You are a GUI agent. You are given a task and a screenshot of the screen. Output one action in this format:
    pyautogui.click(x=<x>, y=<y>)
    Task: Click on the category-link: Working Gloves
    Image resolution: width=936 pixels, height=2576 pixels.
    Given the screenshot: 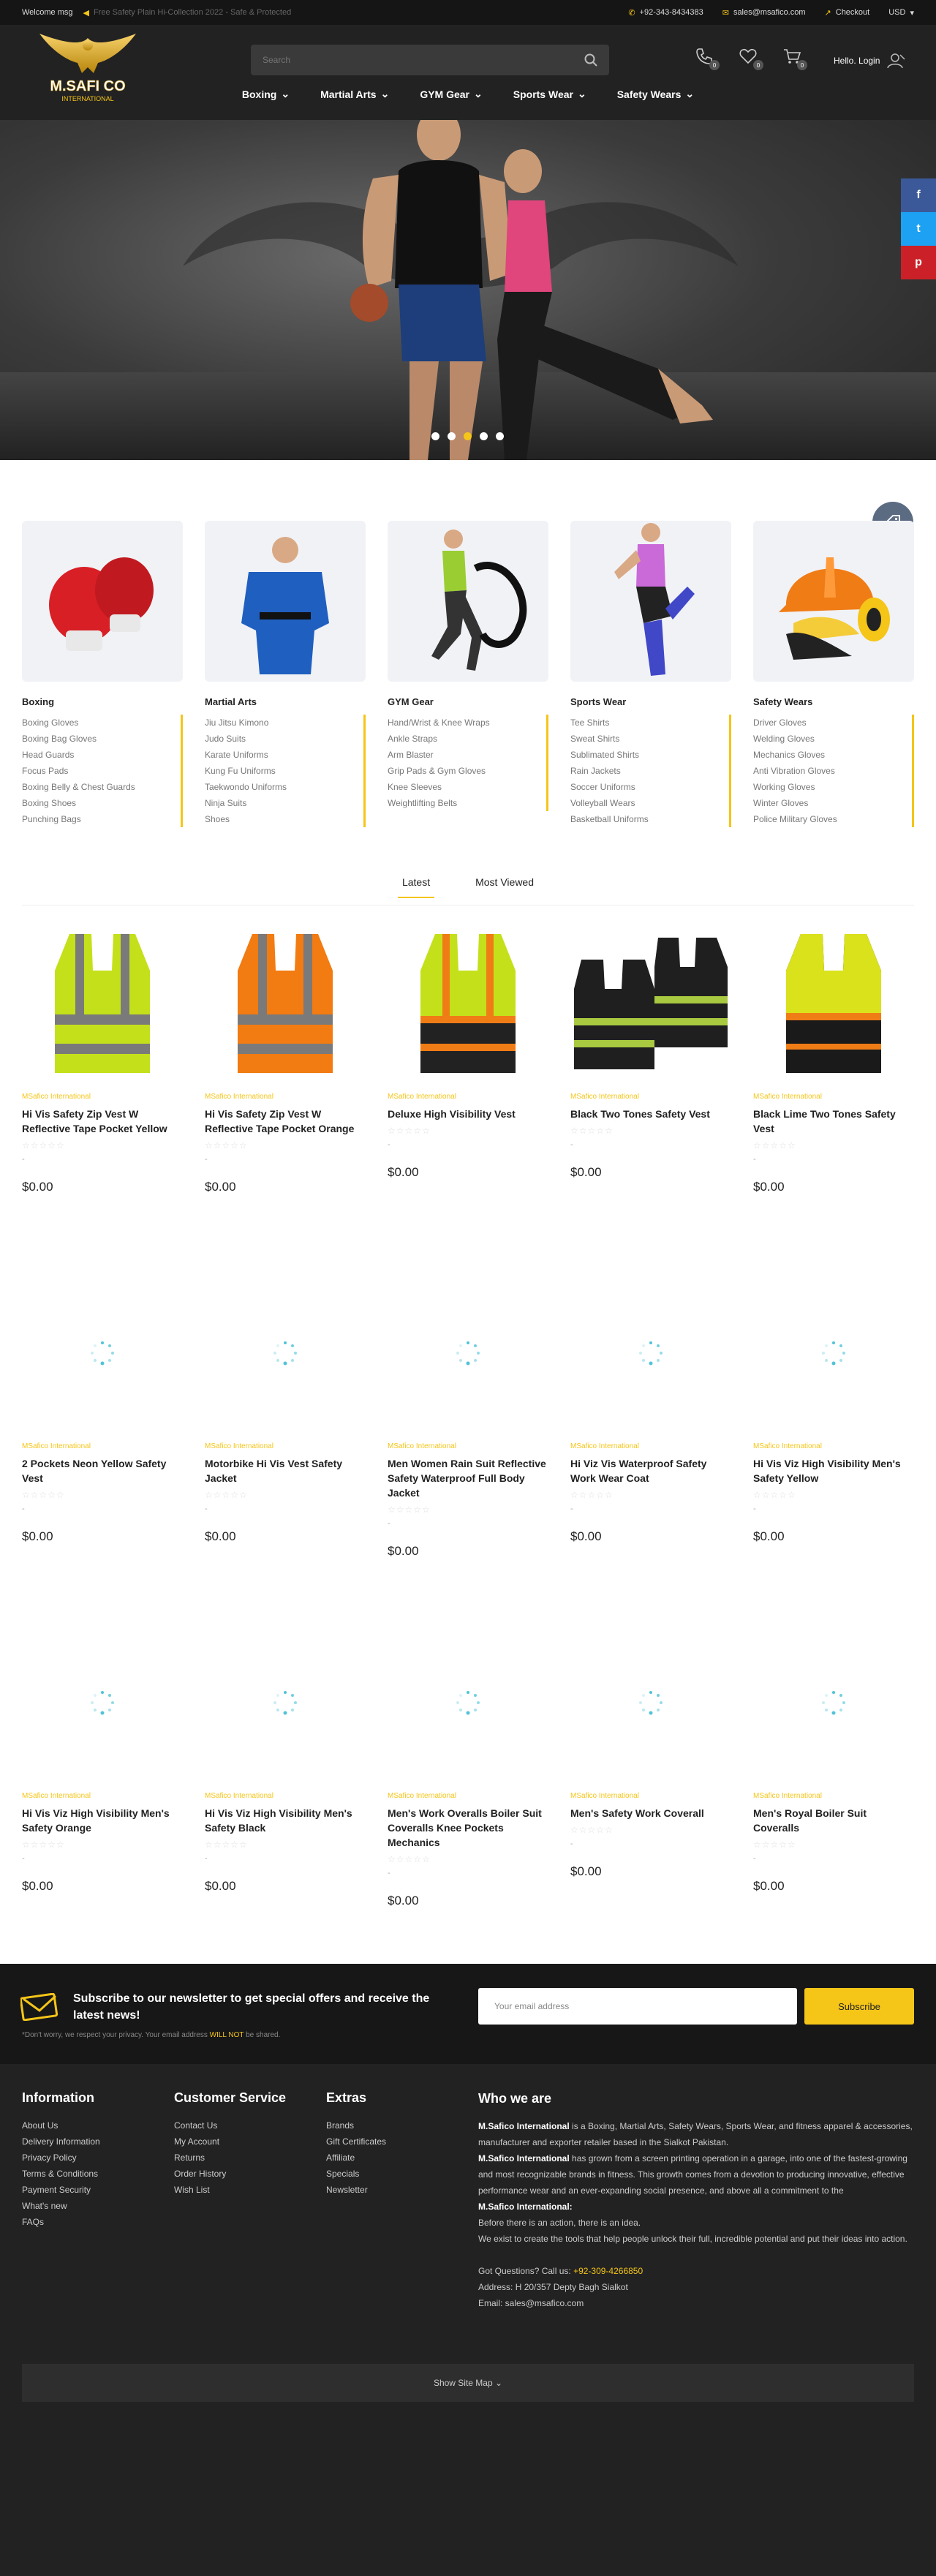 What is the action you would take?
    pyautogui.click(x=829, y=787)
    